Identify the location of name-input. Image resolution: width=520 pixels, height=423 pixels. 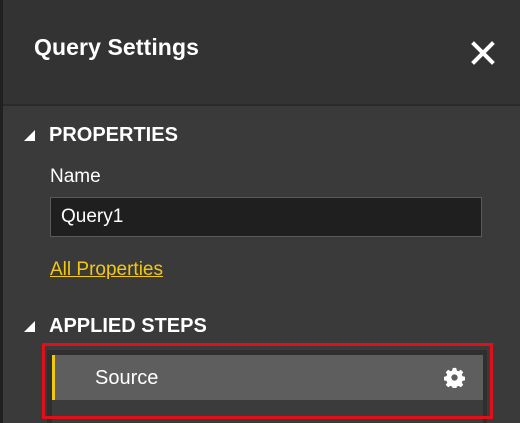
(266, 217).